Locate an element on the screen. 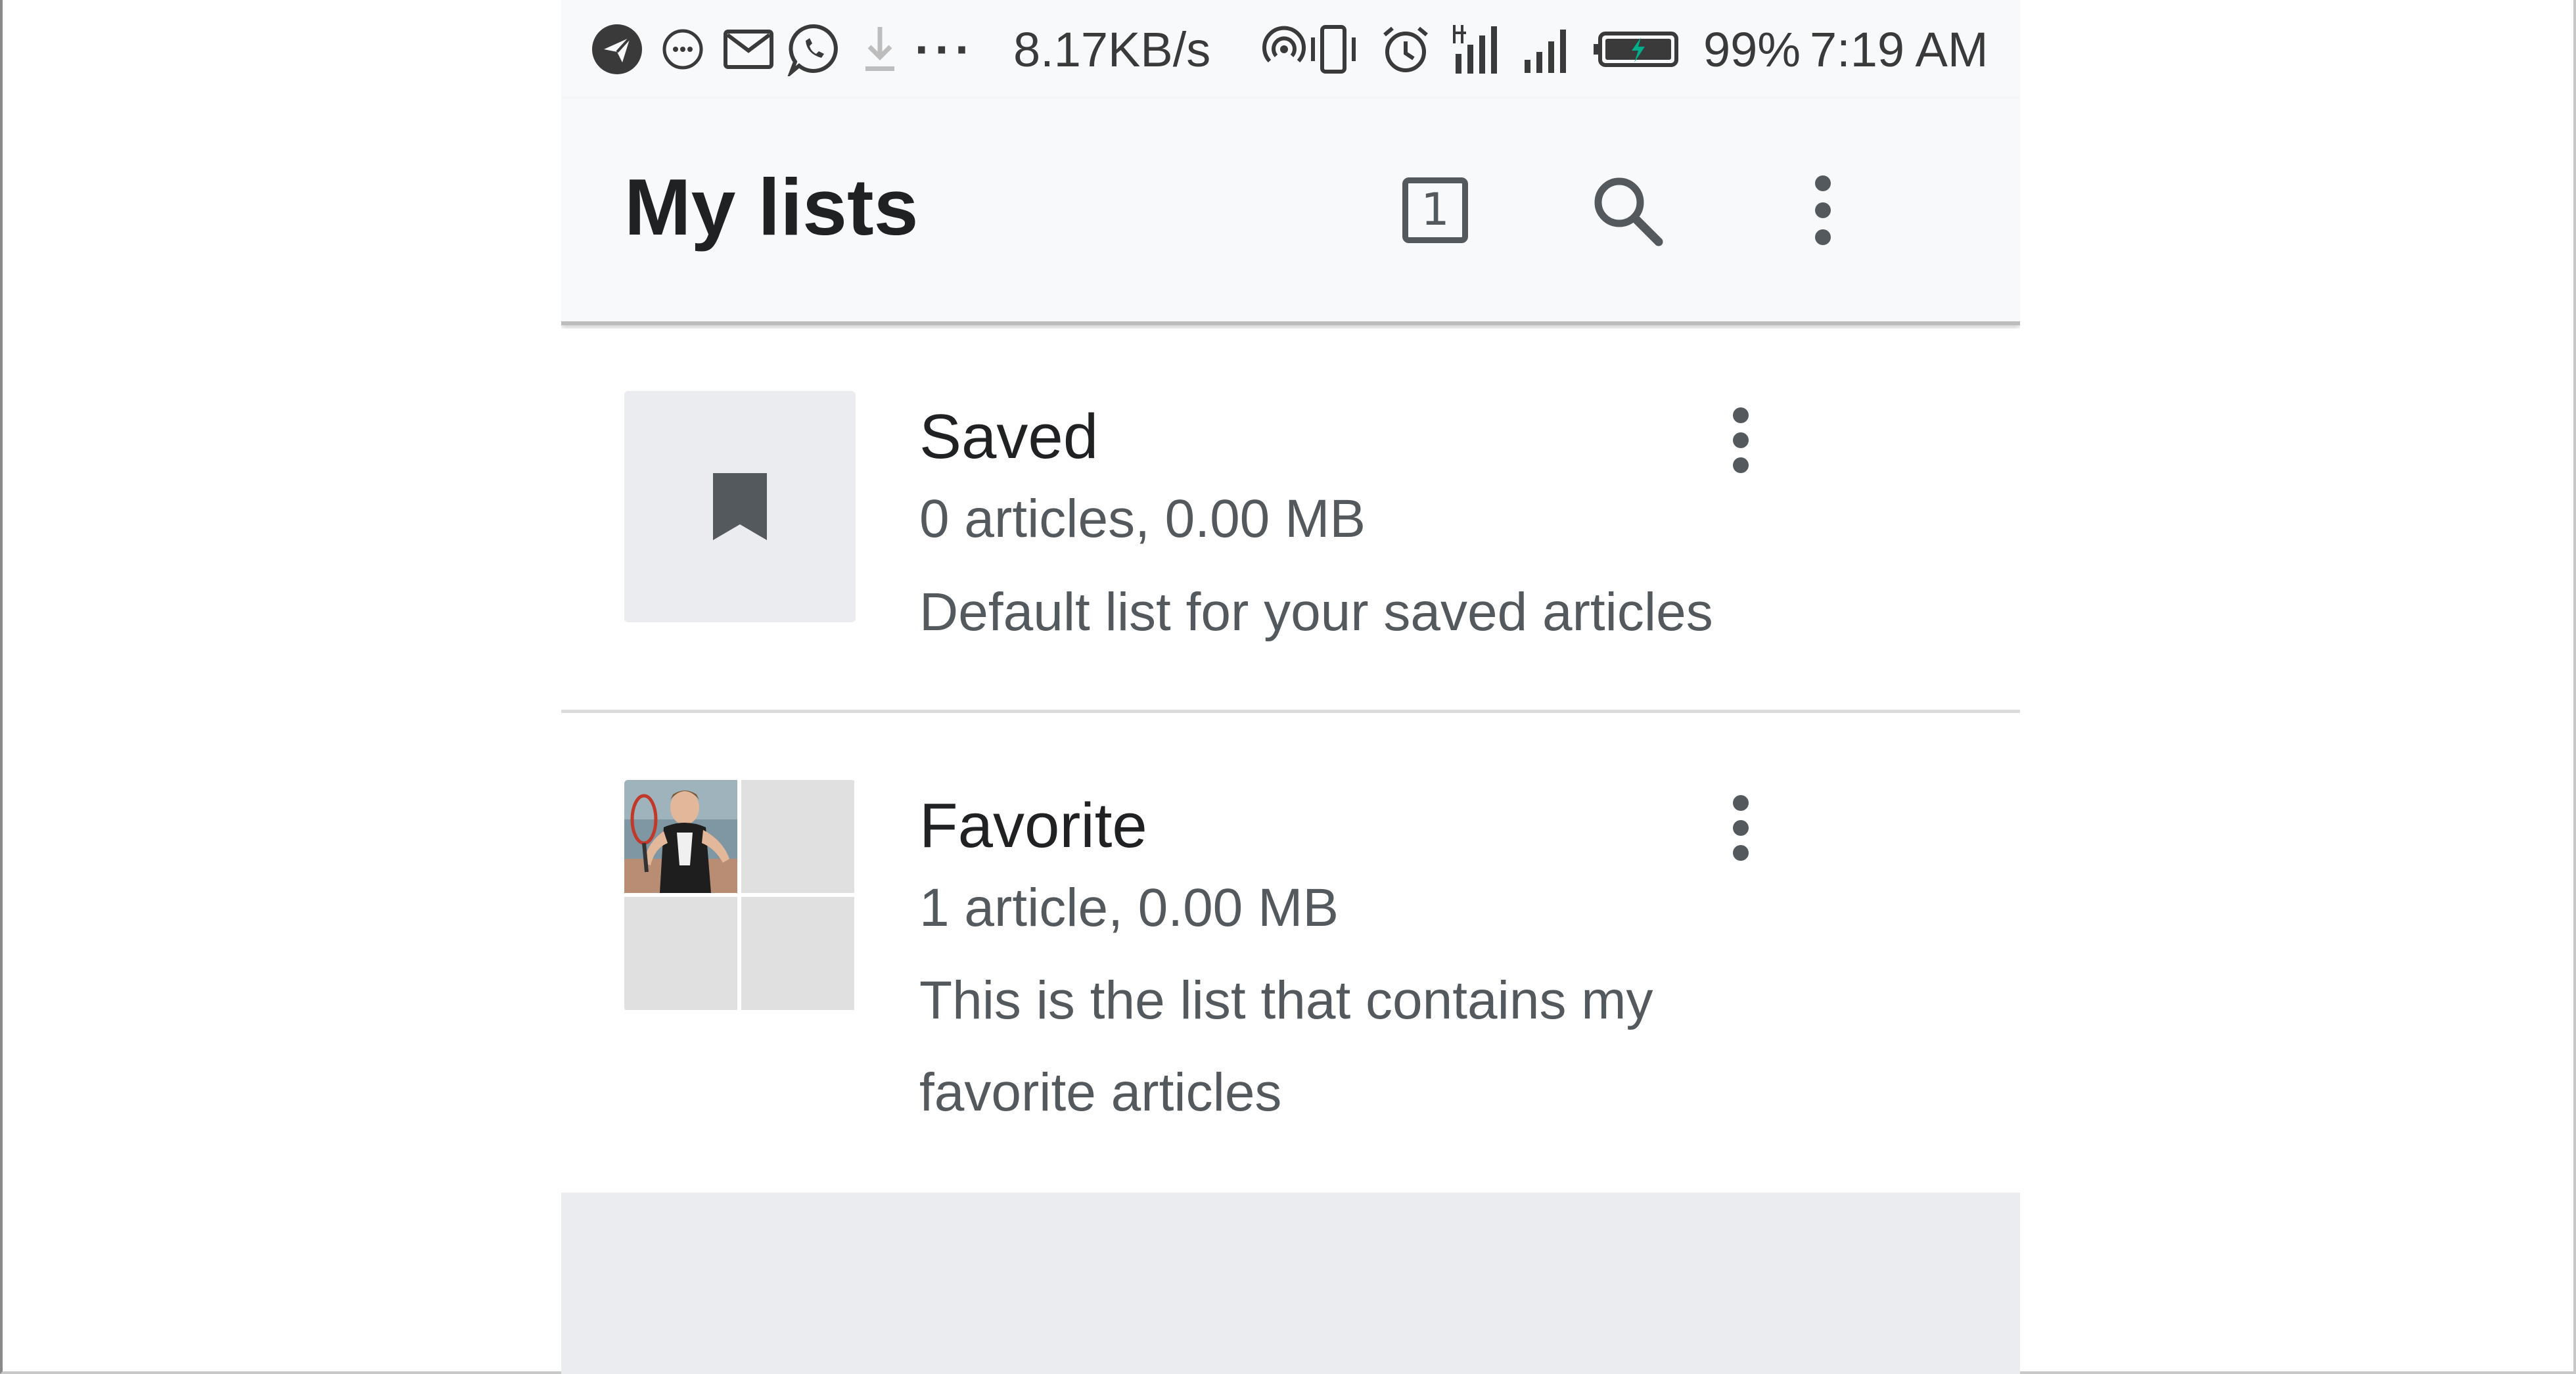 The height and width of the screenshot is (1374, 2576). overflow-menu-button is located at coordinates (1823, 210).